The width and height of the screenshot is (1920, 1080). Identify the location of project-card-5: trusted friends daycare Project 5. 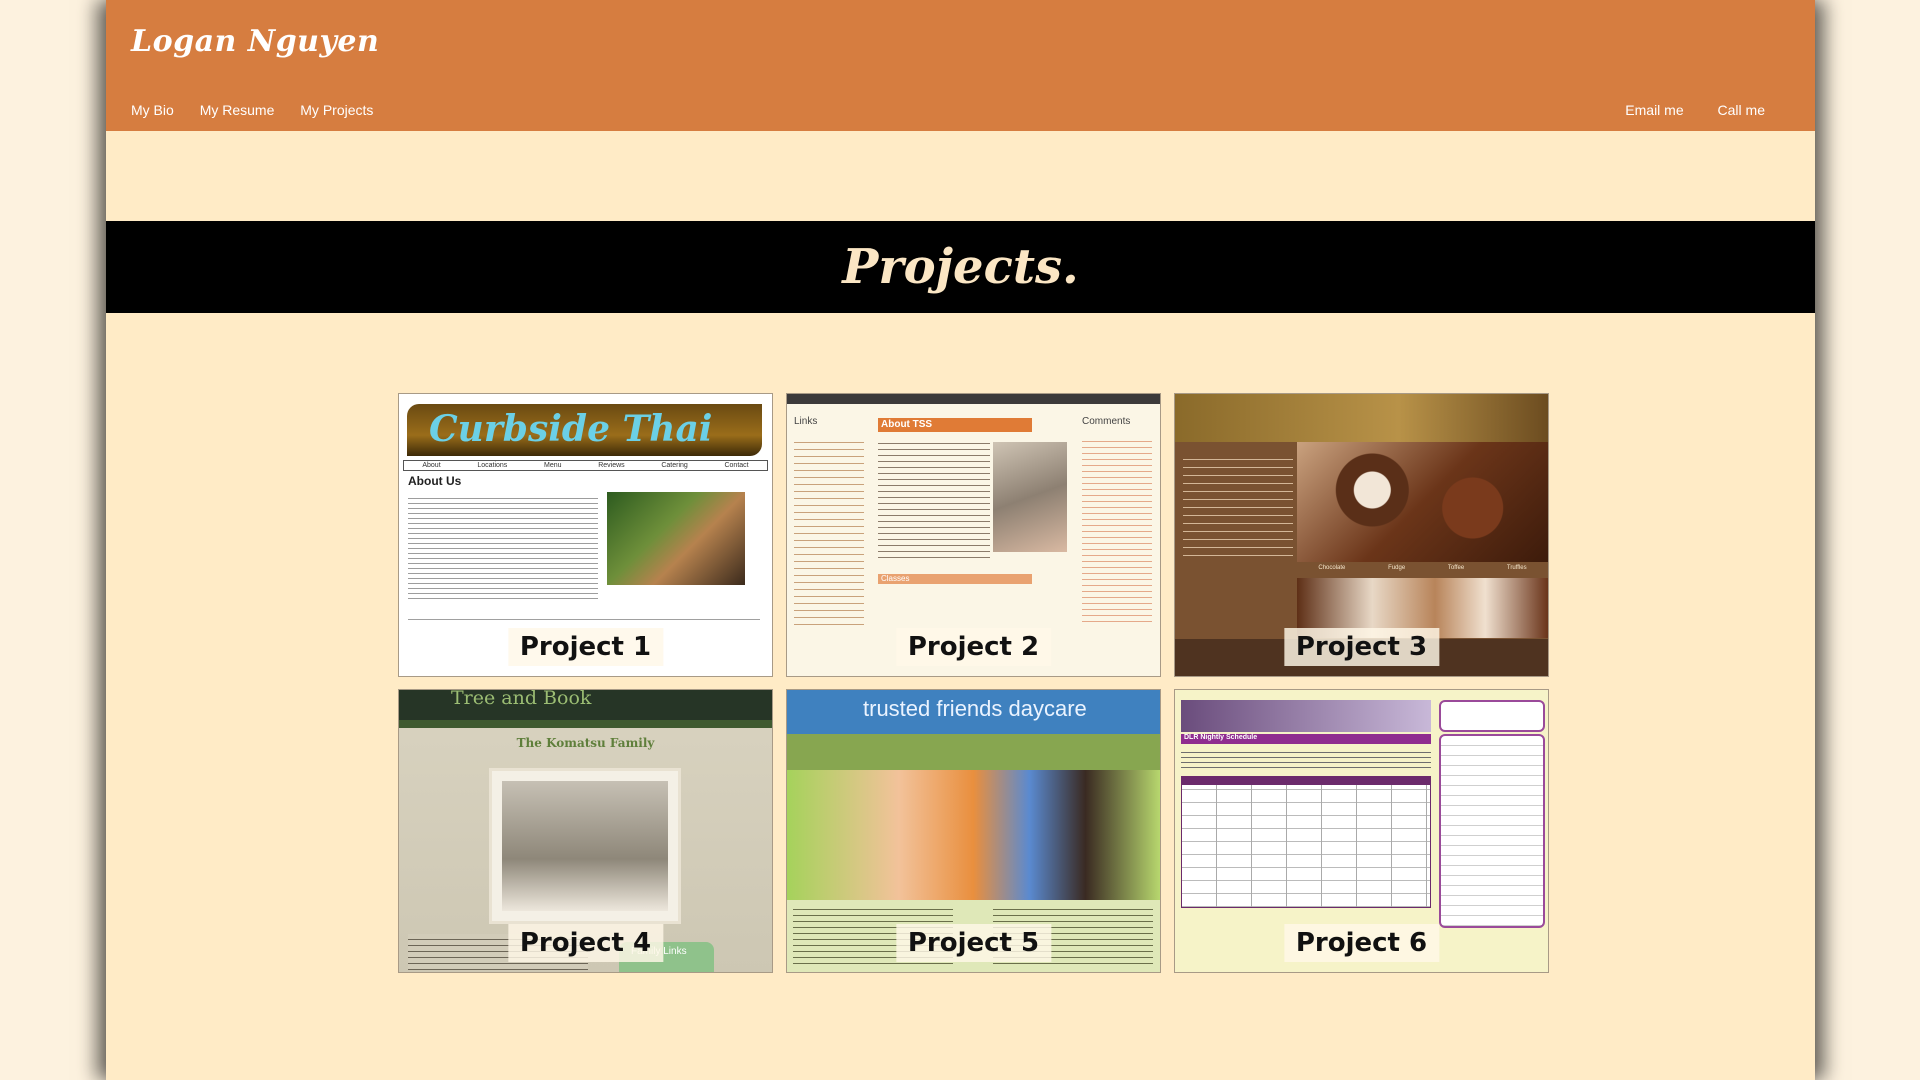
(973, 831).